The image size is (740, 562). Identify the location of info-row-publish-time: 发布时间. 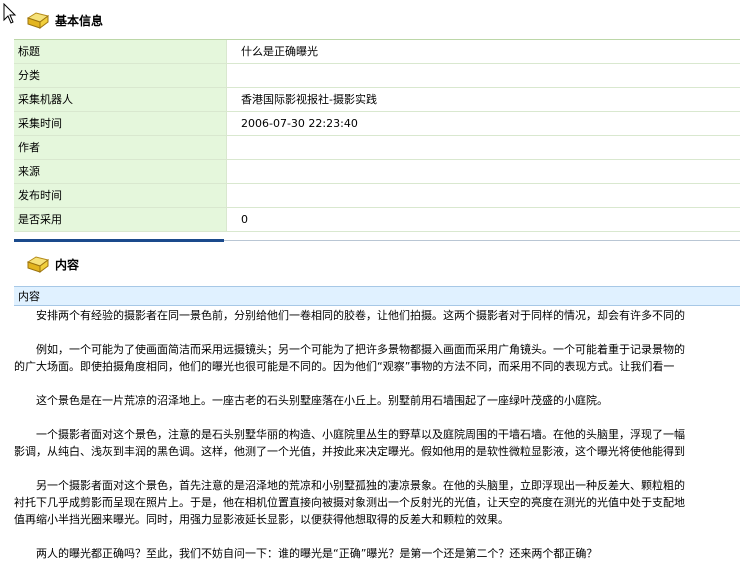
(377, 196).